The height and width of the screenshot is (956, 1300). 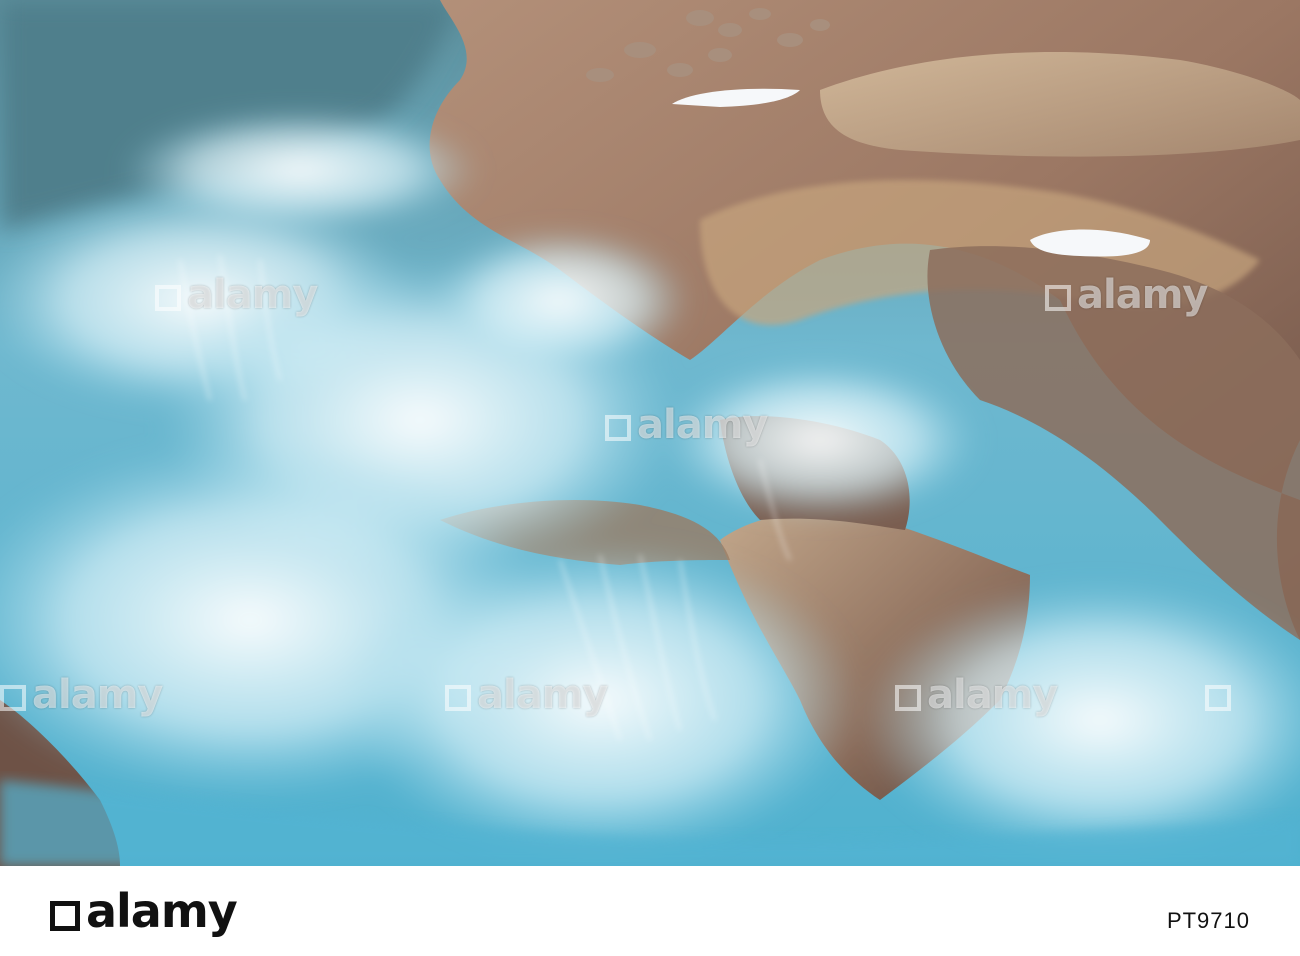 What do you see at coordinates (144, 911) in the screenshot?
I see `alamy-logo: alamy` at bounding box center [144, 911].